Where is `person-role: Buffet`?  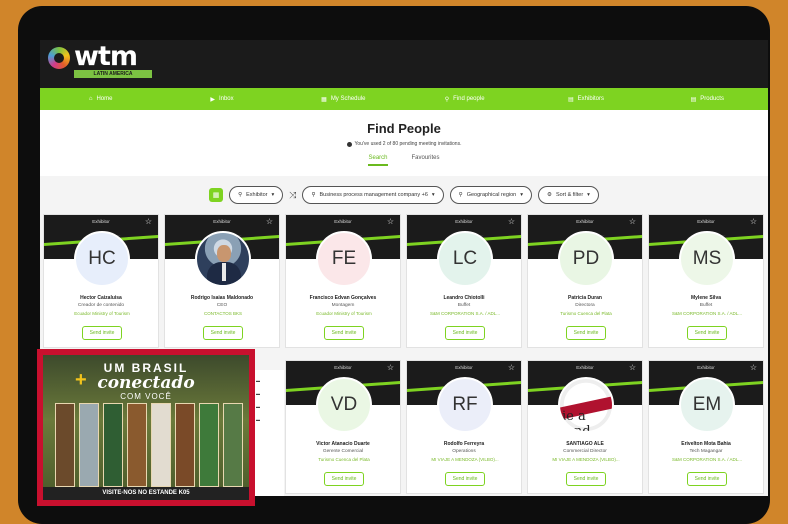 person-role: Buffet is located at coordinates (706, 305).